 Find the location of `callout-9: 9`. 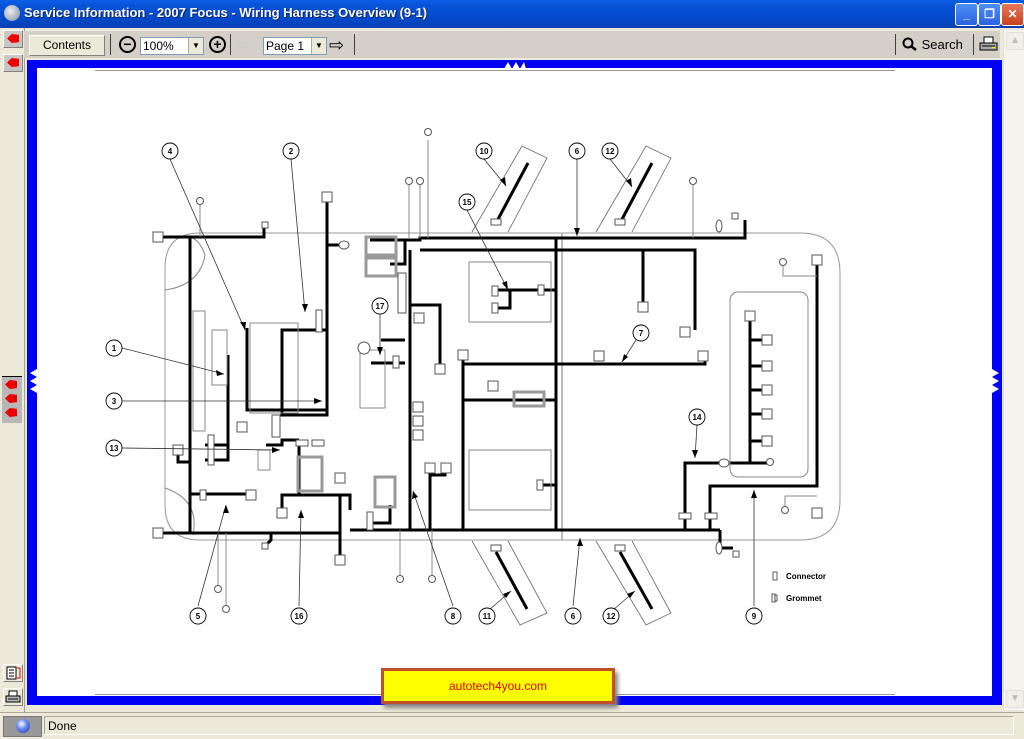

callout-9: 9 is located at coordinates (754, 616).